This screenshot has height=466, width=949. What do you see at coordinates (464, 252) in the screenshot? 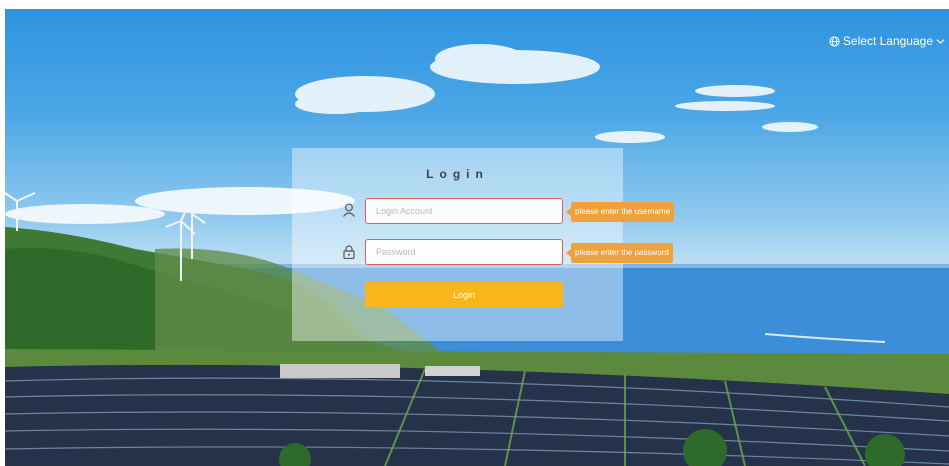
I see `password-input` at bounding box center [464, 252].